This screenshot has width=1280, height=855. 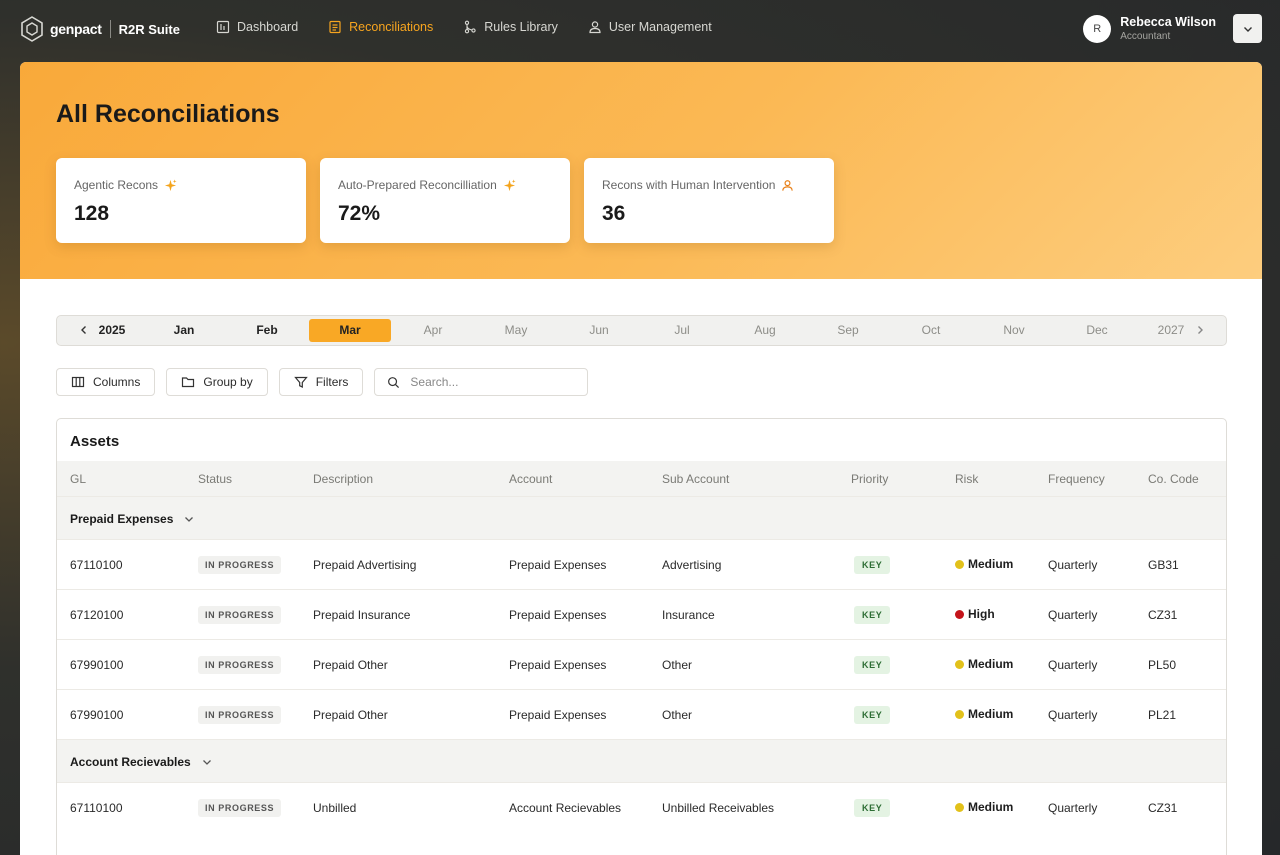 What do you see at coordinates (122, 519) in the screenshot?
I see `group-label-text: Prepaid Expenses` at bounding box center [122, 519].